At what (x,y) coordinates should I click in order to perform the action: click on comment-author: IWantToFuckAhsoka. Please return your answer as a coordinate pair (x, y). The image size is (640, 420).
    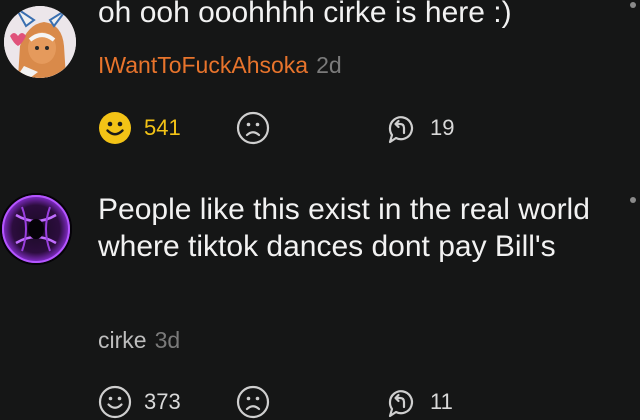
    Looking at the image, I should click on (203, 65).